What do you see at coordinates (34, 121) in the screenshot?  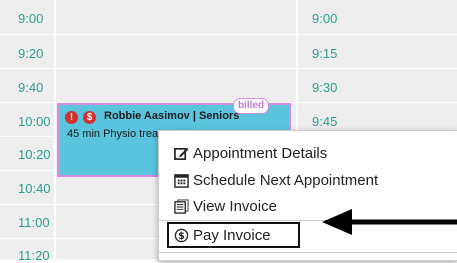 I see `time-label: 10:00` at bounding box center [34, 121].